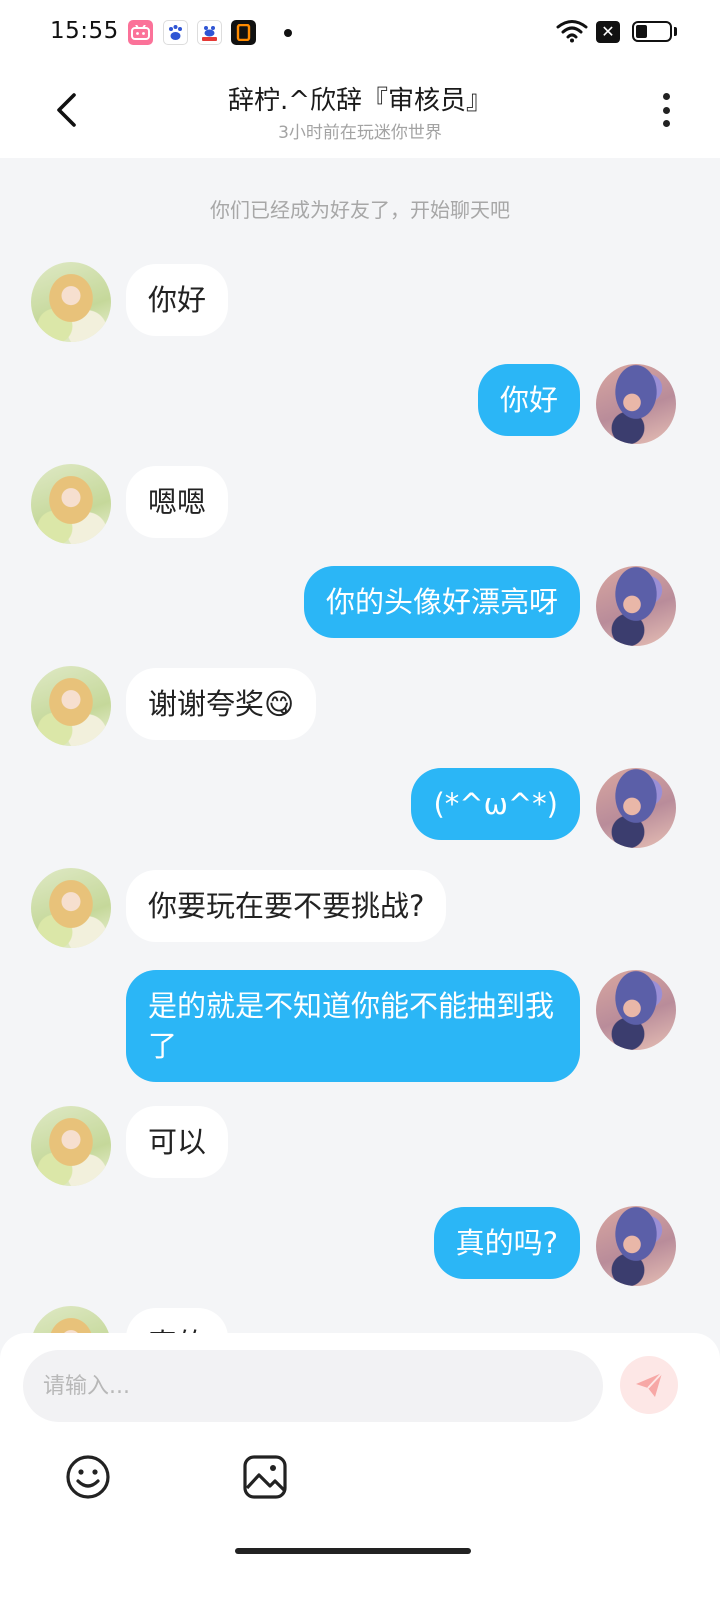 The height and width of the screenshot is (1600, 720). What do you see at coordinates (221, 704) in the screenshot?
I see `message-bubble-received: 谢谢夸奖😋` at bounding box center [221, 704].